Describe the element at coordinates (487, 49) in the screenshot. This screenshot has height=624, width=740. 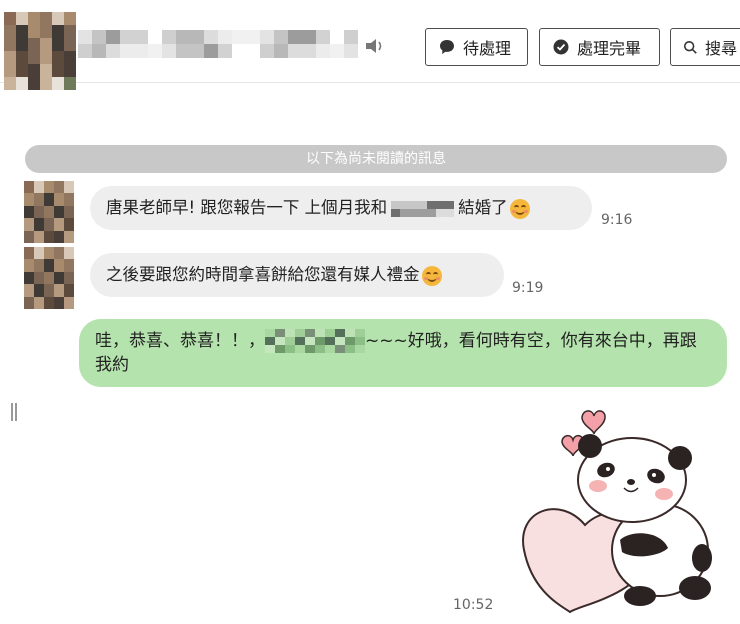
I see `pending-button-label: 待處理` at that location.